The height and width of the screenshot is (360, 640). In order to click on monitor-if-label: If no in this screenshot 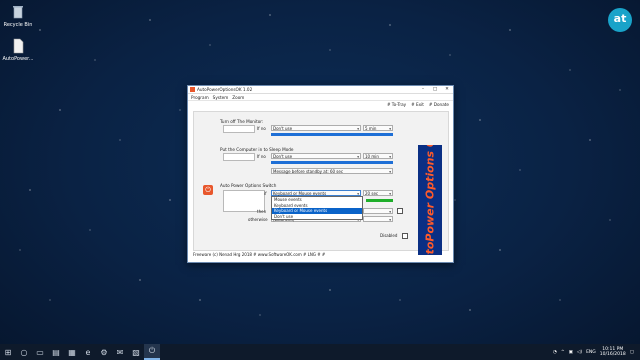, I will do `click(261, 128)`.